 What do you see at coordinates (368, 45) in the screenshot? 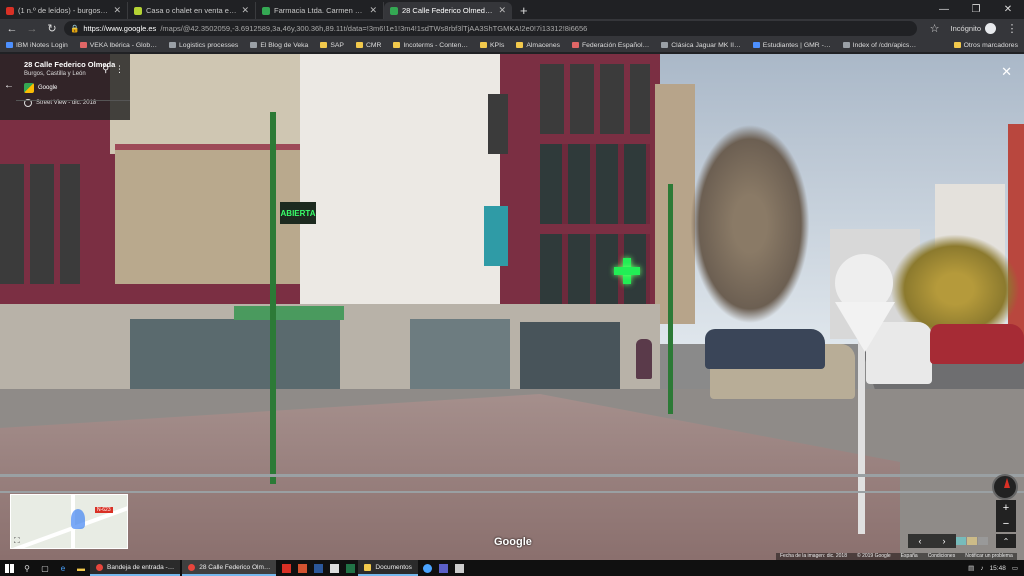
I see `bookmark-folder: CMR` at bounding box center [368, 45].